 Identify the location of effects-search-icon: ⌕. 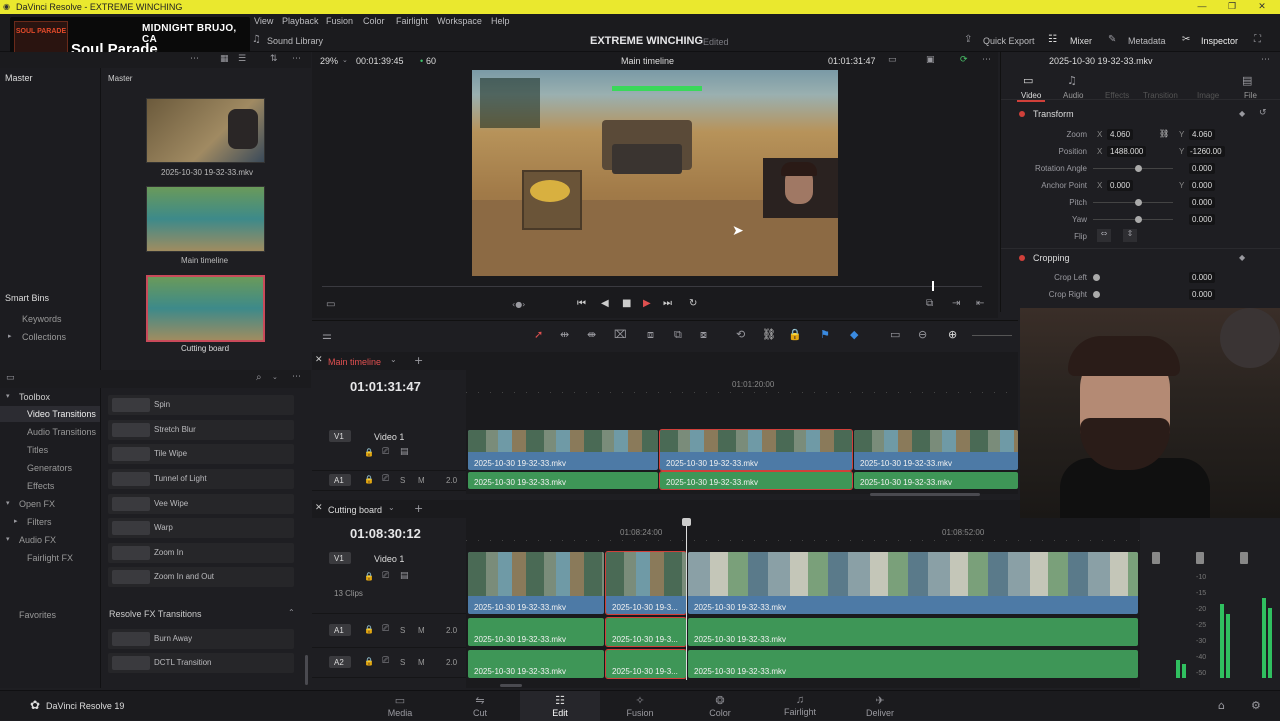
(259, 377).